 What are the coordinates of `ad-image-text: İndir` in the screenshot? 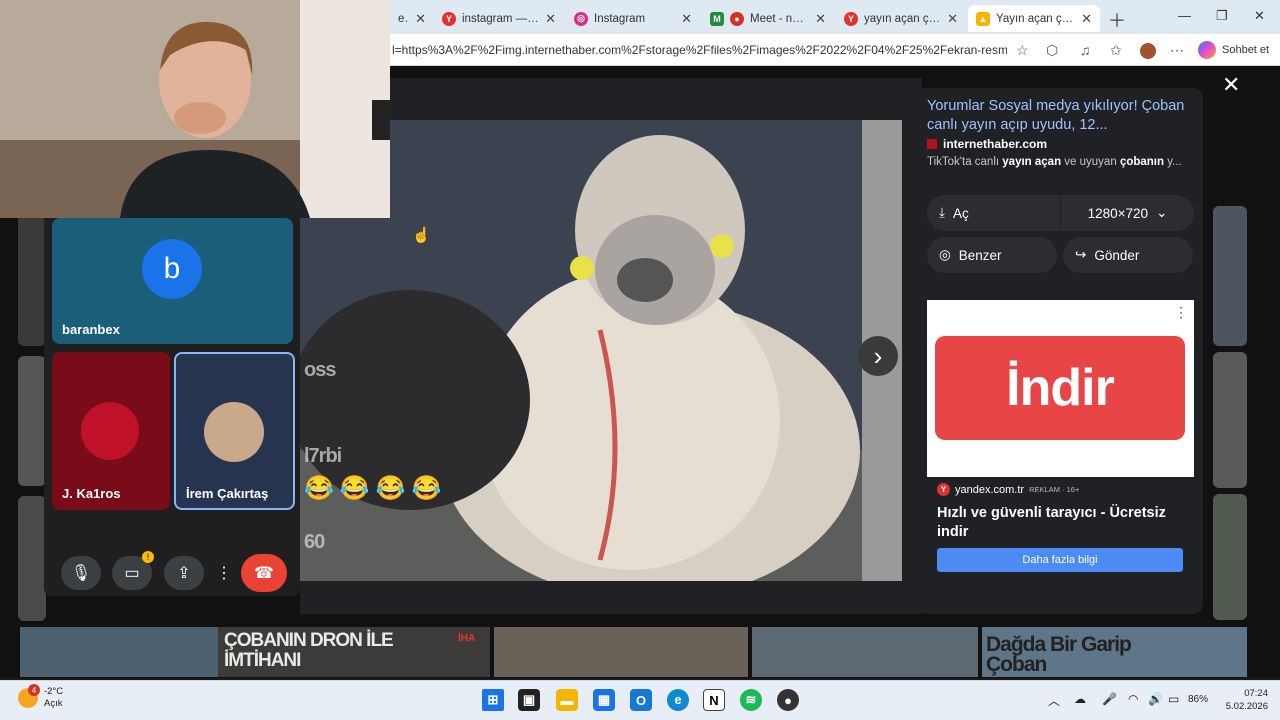 It's located at (1060, 388).